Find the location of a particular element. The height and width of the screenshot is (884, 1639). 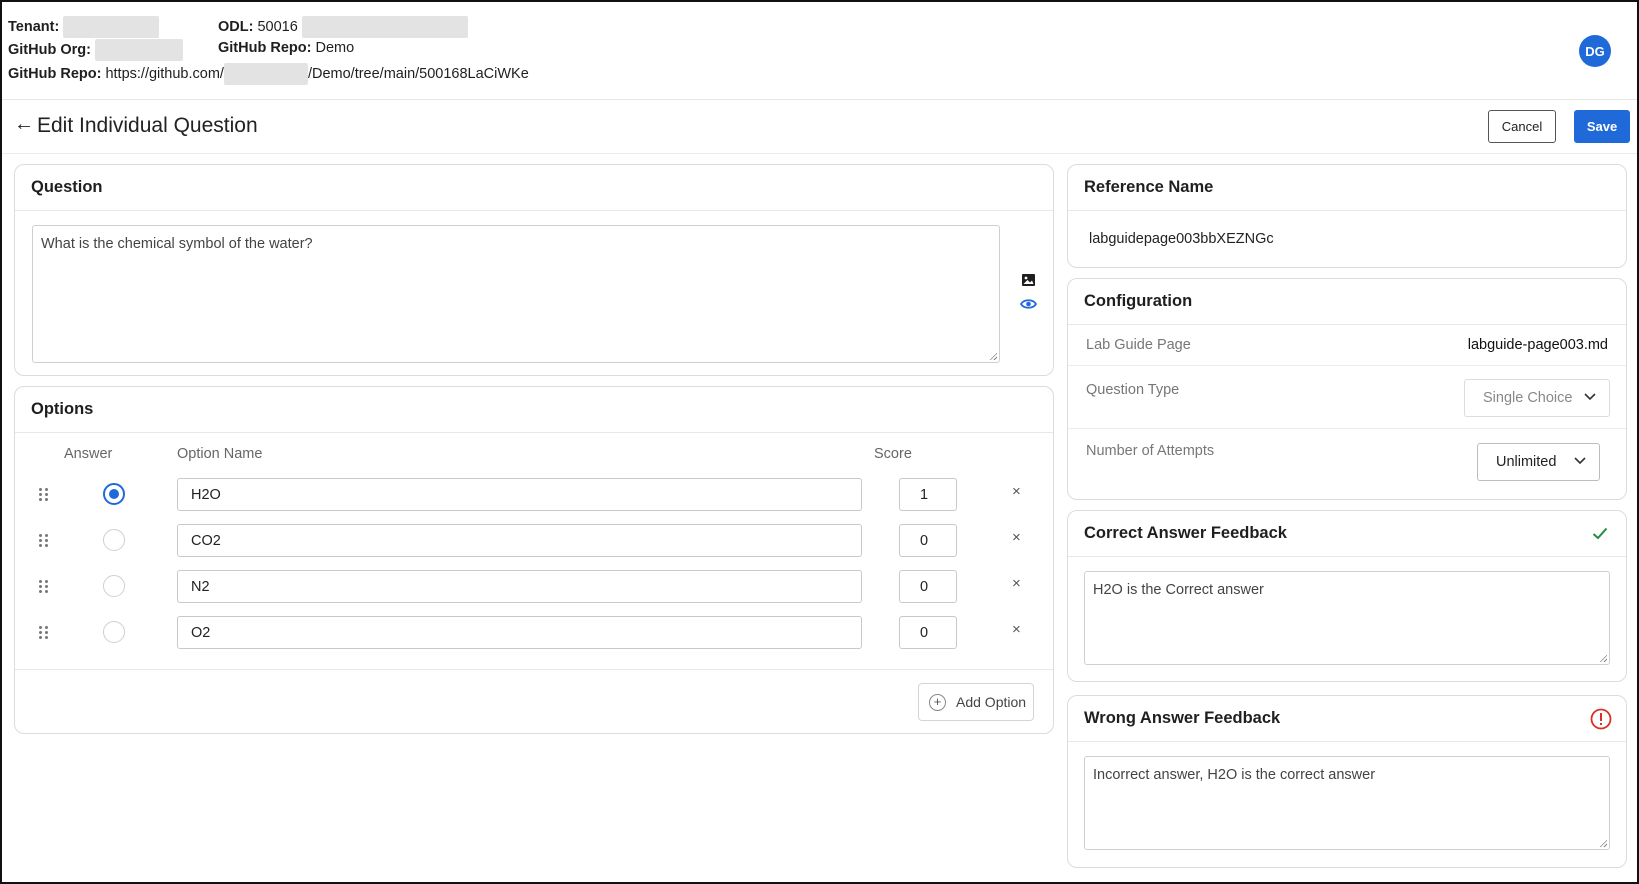

question-type-label: Question Type is located at coordinates (1133, 390).